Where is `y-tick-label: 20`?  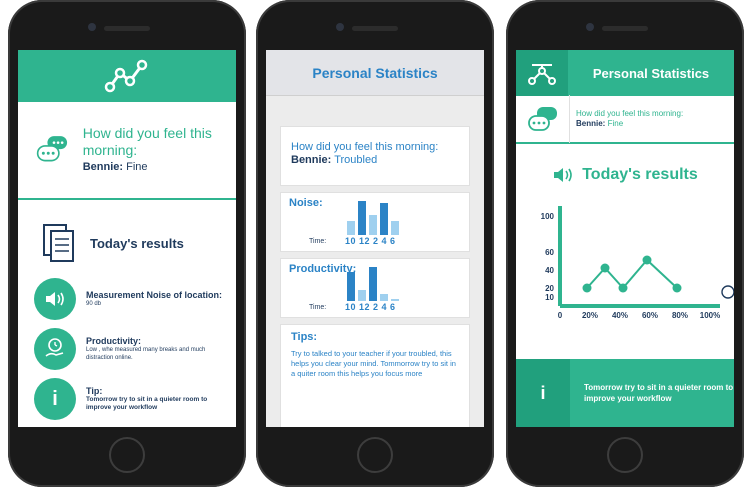 y-tick-label: 20 is located at coordinates (549, 288).